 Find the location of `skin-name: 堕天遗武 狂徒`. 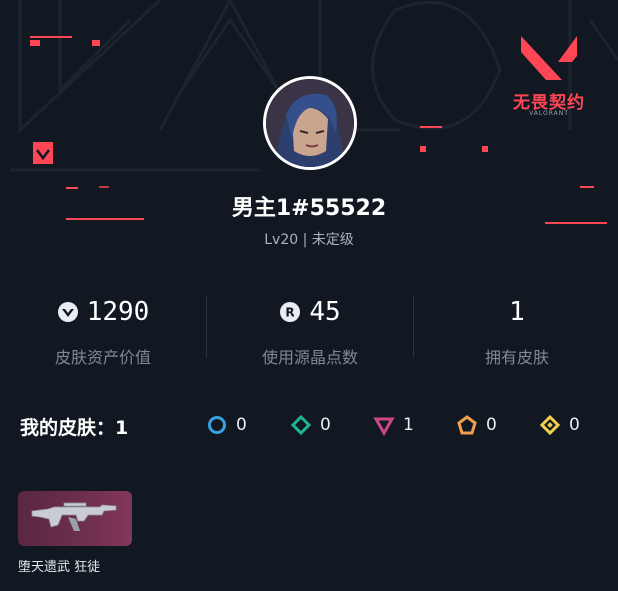

skin-name: 堕天遗武 狂徒 is located at coordinates (59, 567).